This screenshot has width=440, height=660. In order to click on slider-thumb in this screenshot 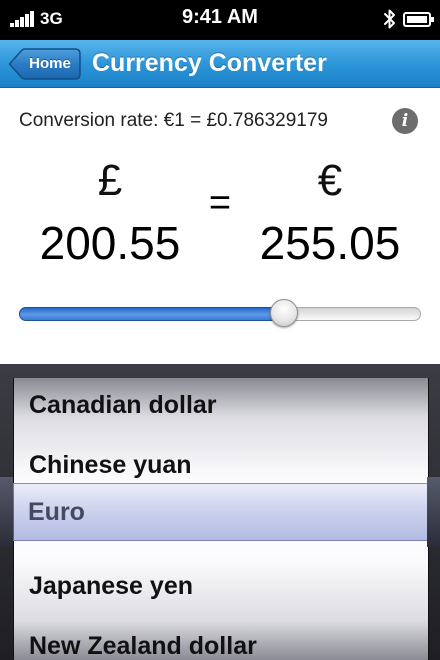, I will do `click(284, 313)`.